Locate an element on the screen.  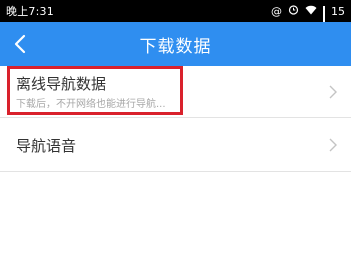
page-title: 下载数据 is located at coordinates (175, 46).